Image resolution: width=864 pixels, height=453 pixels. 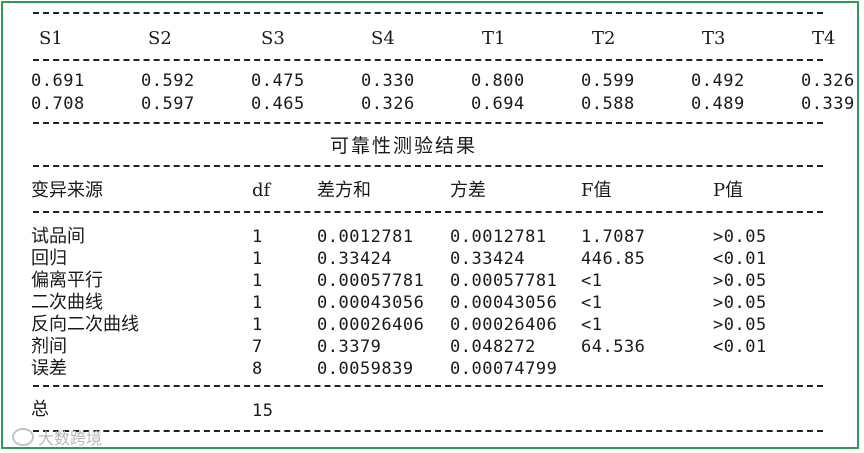 I want to click on sample-col-header: T2, so click(x=604, y=38).